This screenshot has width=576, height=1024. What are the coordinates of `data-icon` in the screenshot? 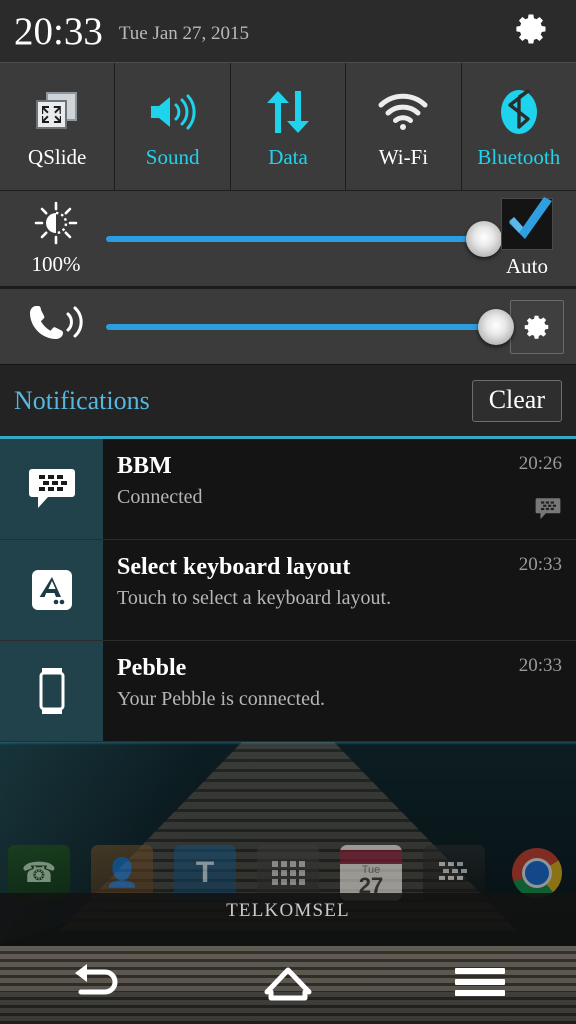 It's located at (288, 112).